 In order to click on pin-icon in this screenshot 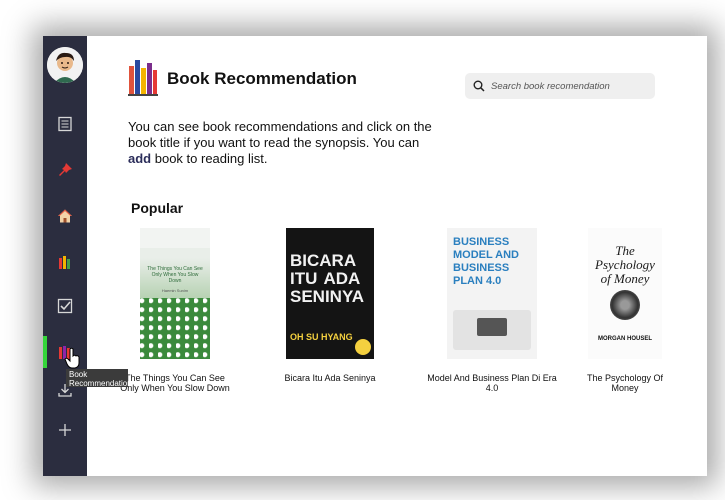, I will do `click(65, 170)`.